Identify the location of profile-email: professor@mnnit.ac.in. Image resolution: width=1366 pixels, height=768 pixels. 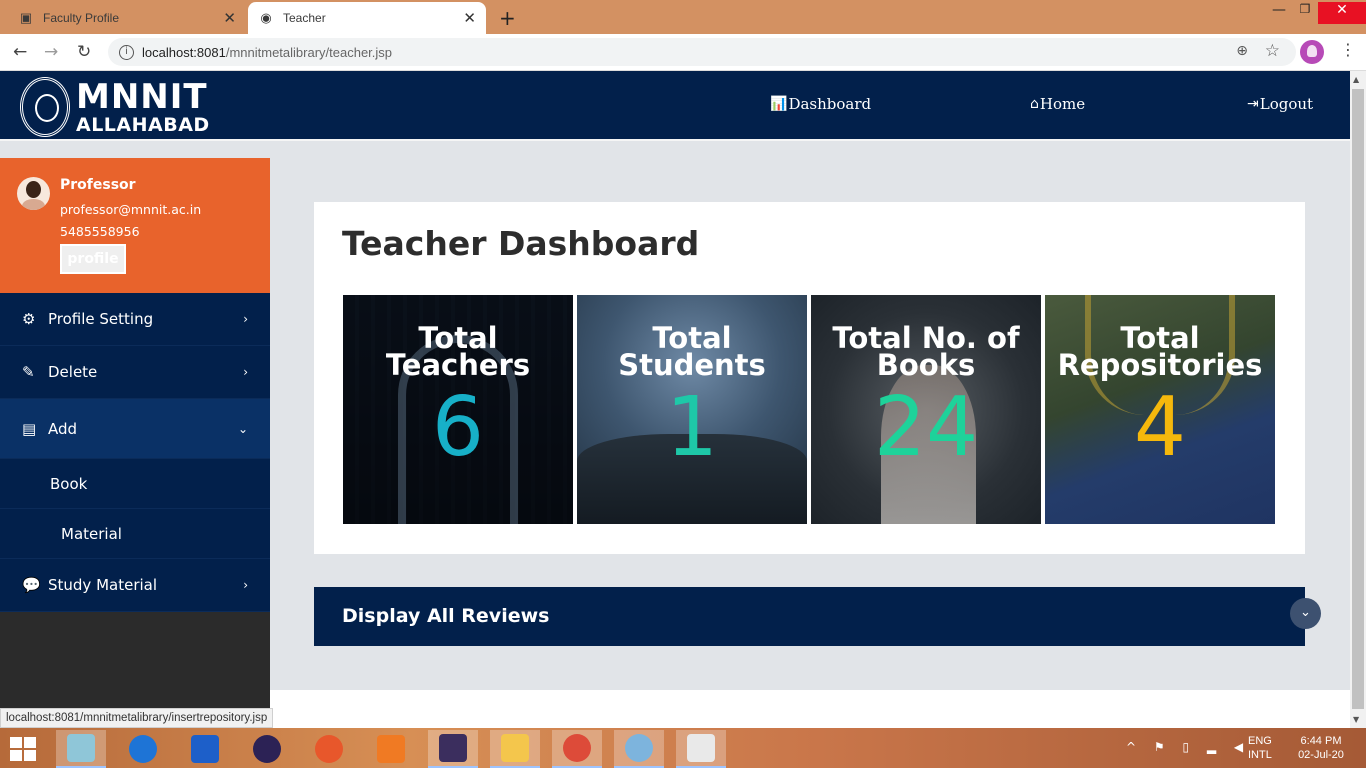
(131, 209).